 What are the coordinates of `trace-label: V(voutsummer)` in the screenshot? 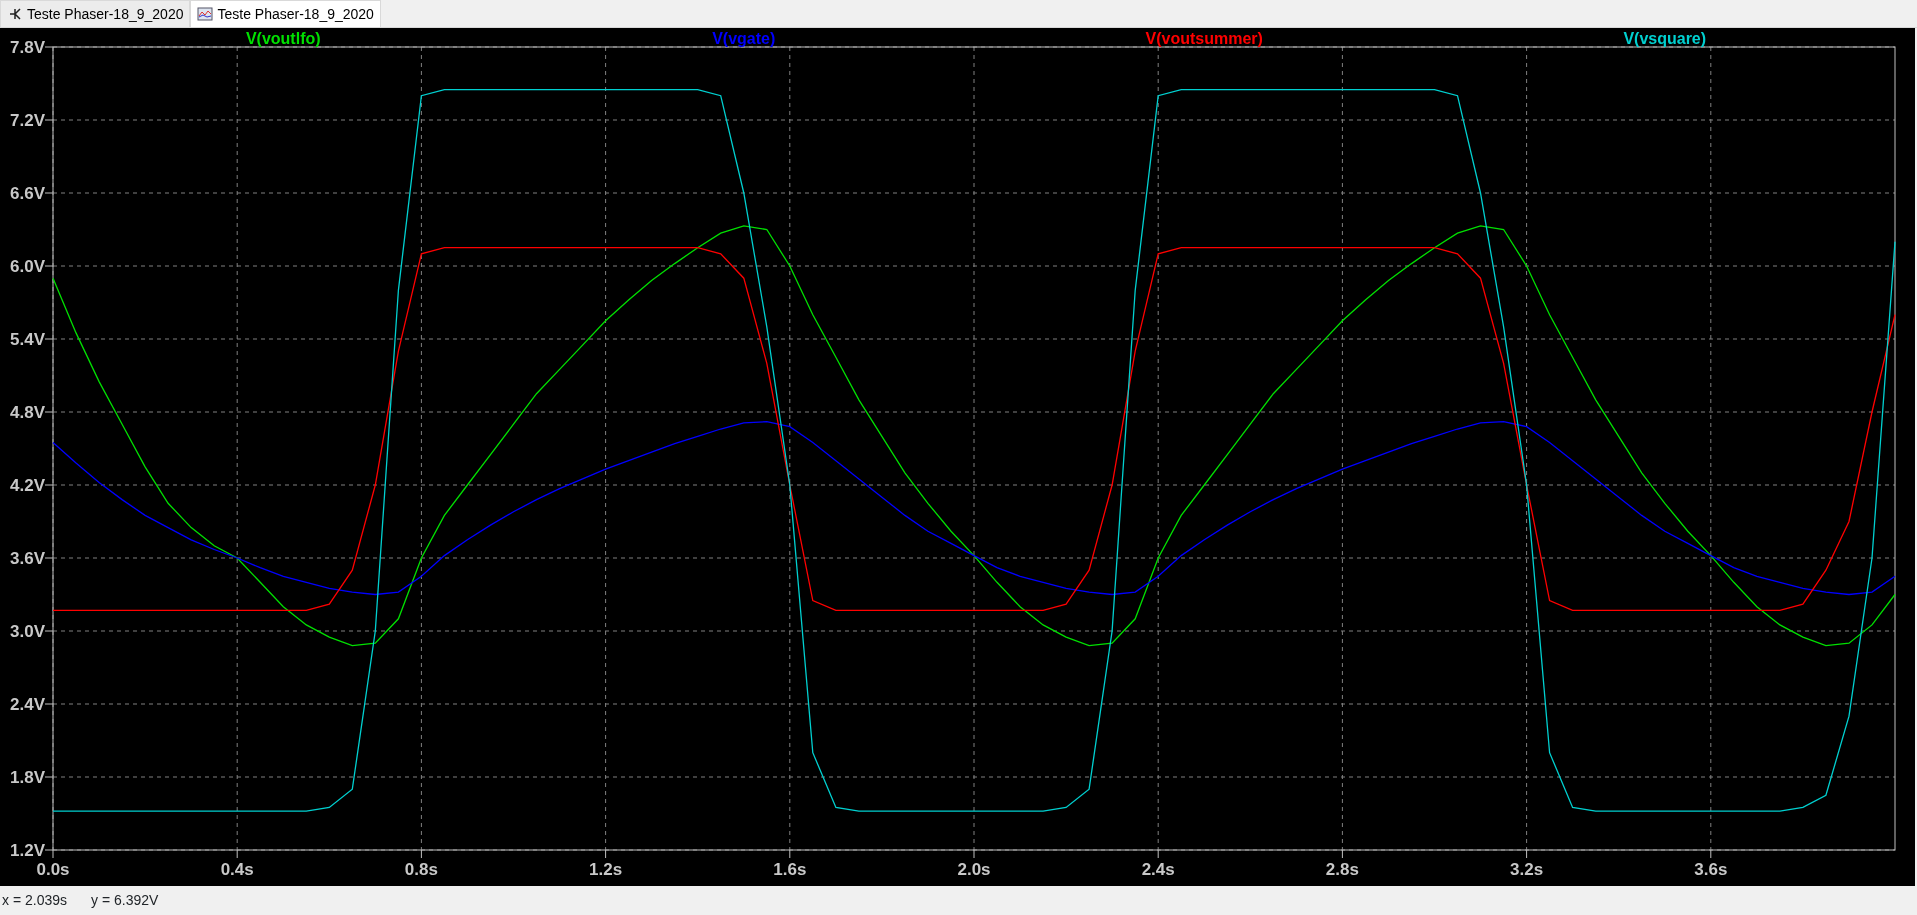 It's located at (1204, 38).